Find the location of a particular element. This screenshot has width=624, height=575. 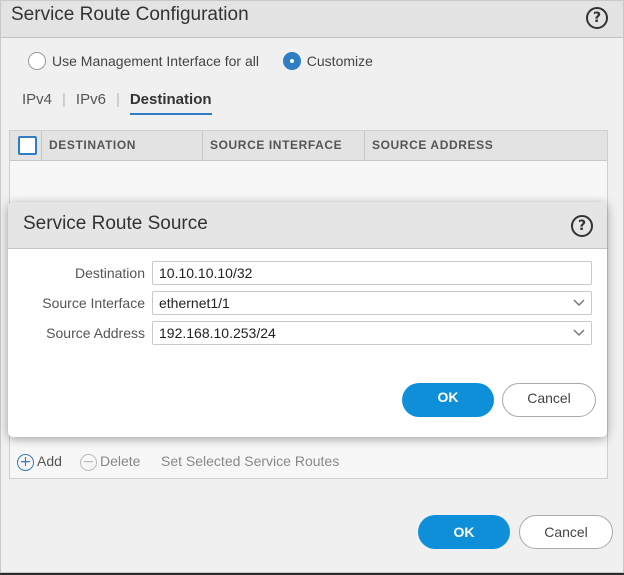

source-address-value: 192.168.10.253/24 is located at coordinates (217, 333).